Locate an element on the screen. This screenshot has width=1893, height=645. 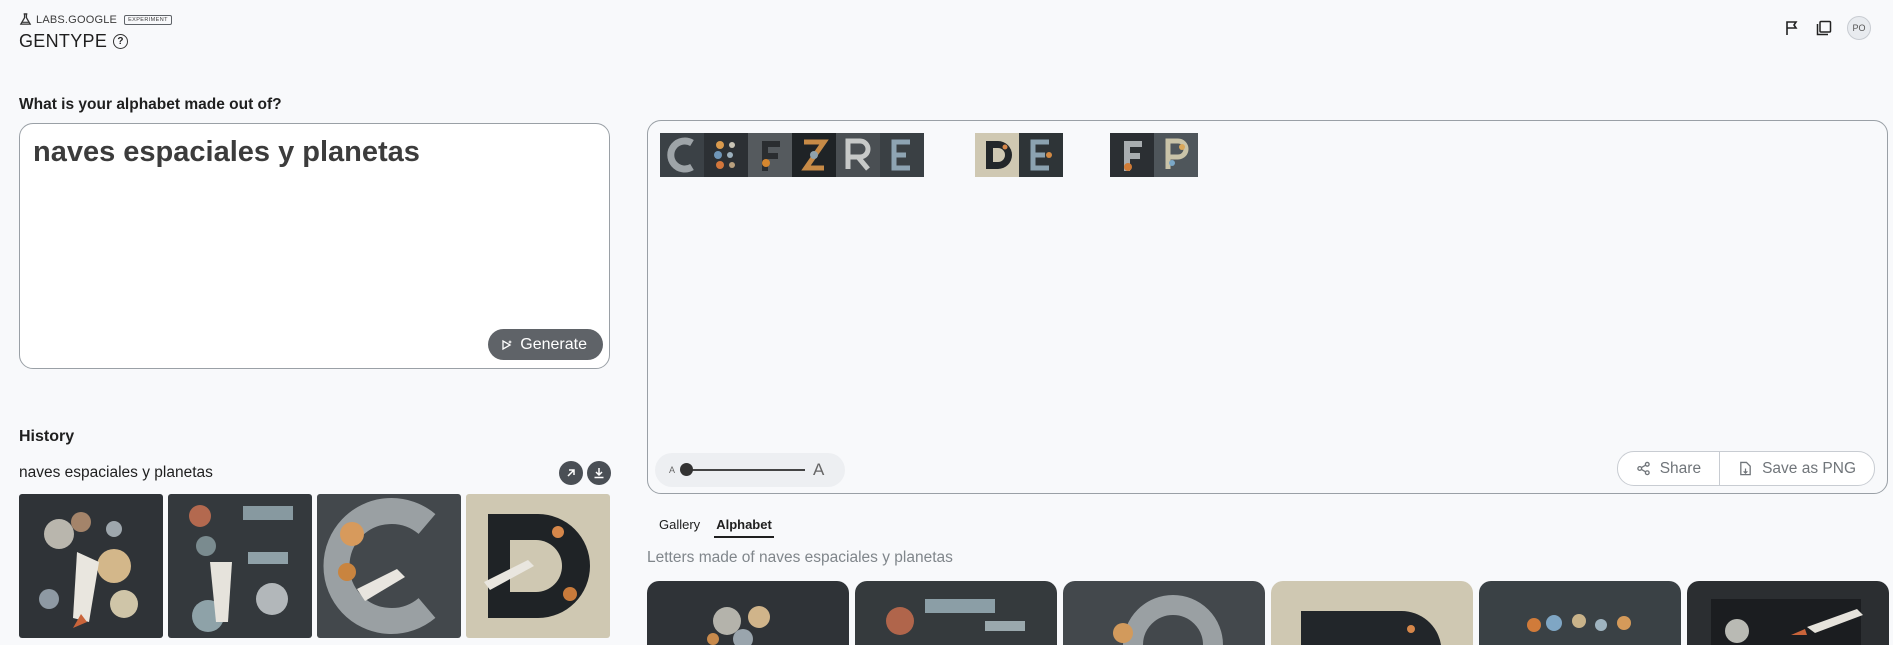
generate-button: Generate is located at coordinates (545, 344).